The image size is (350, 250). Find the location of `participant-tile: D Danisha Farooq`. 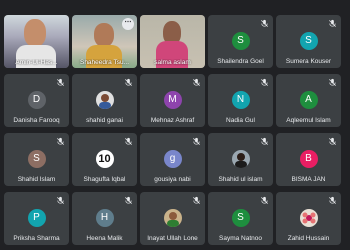

participant-tile: D Danisha Farooq is located at coordinates (36, 100).